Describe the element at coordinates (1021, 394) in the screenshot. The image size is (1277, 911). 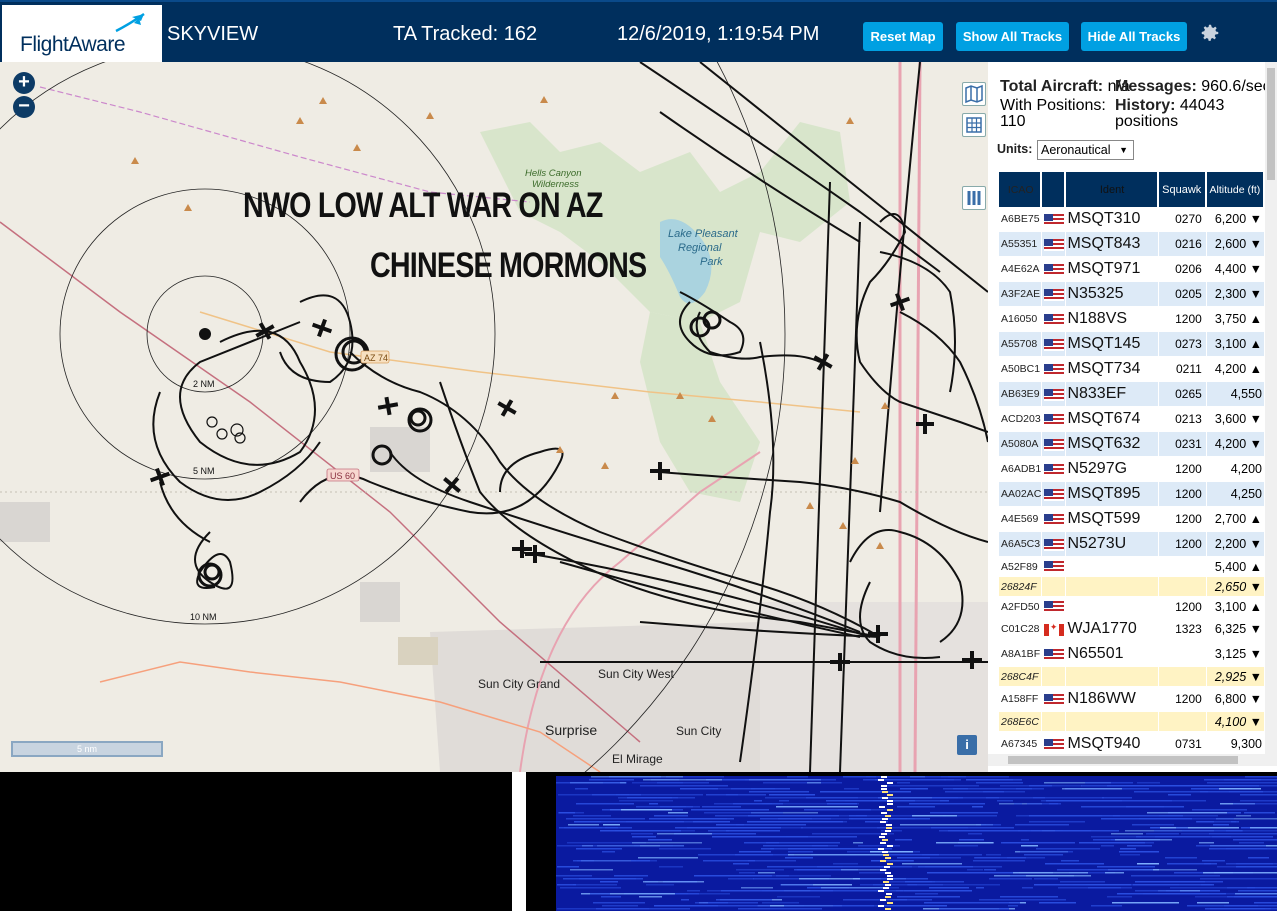
I see `cell-icao: AB63E9` at that location.